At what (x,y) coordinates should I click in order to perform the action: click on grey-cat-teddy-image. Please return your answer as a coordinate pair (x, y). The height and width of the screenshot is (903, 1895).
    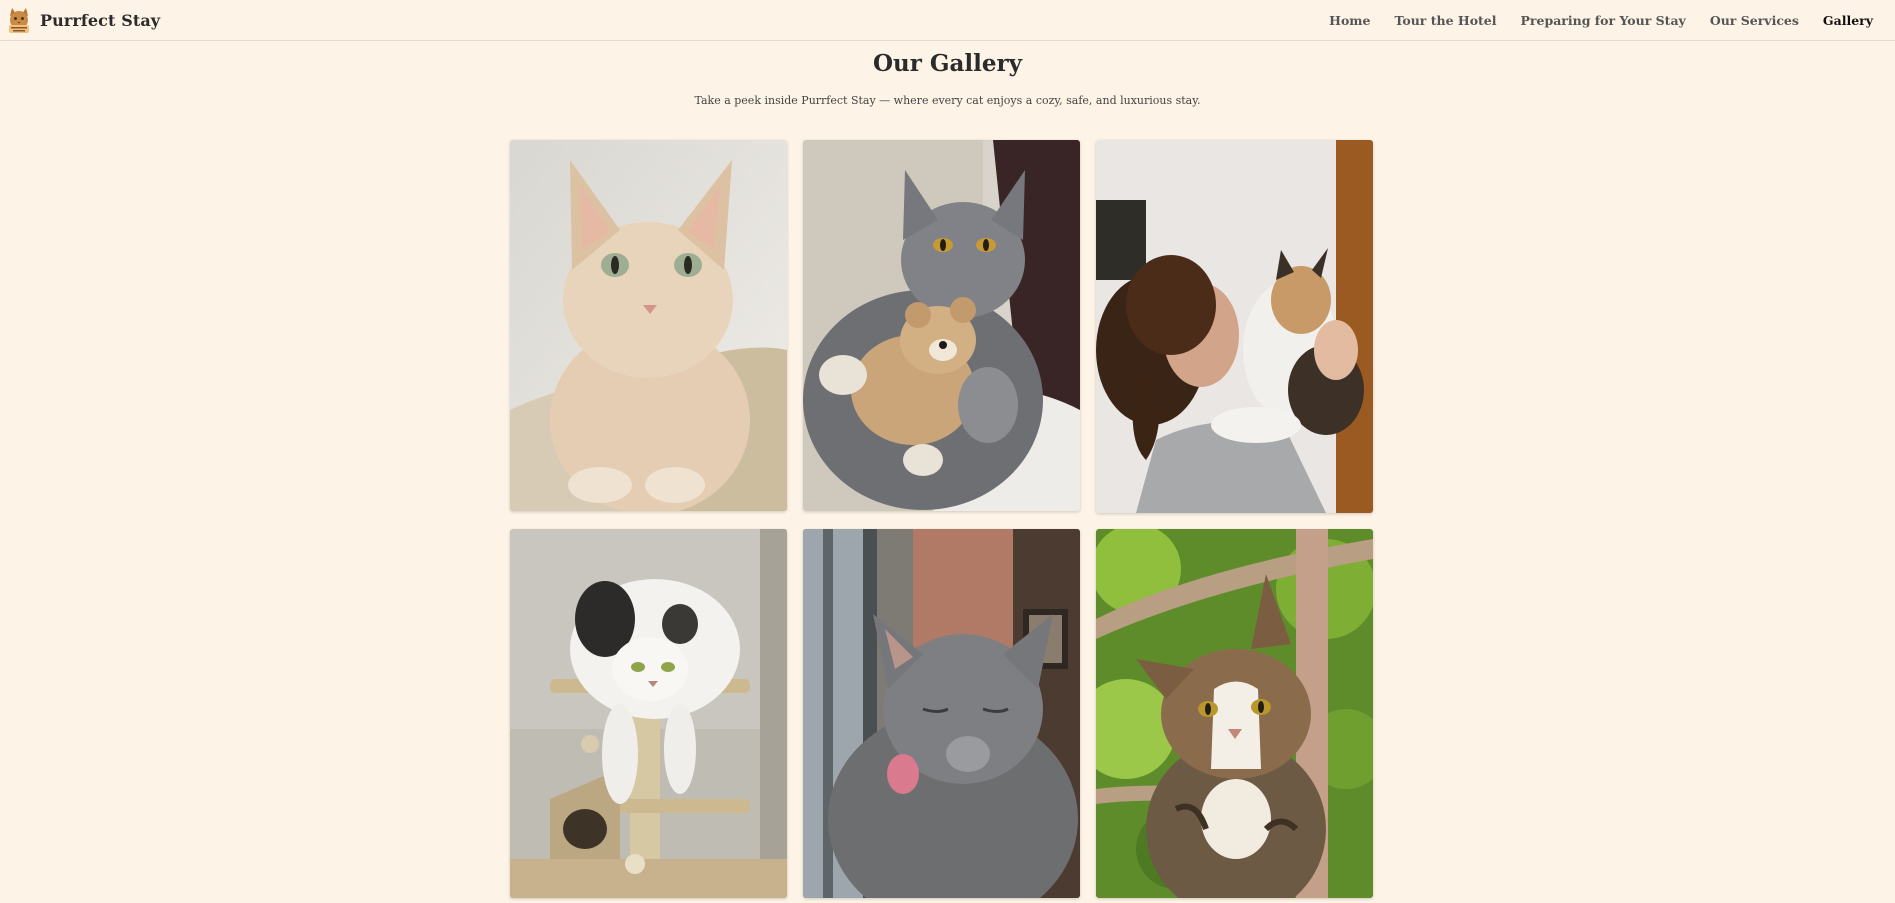
    Looking at the image, I should click on (941, 325).